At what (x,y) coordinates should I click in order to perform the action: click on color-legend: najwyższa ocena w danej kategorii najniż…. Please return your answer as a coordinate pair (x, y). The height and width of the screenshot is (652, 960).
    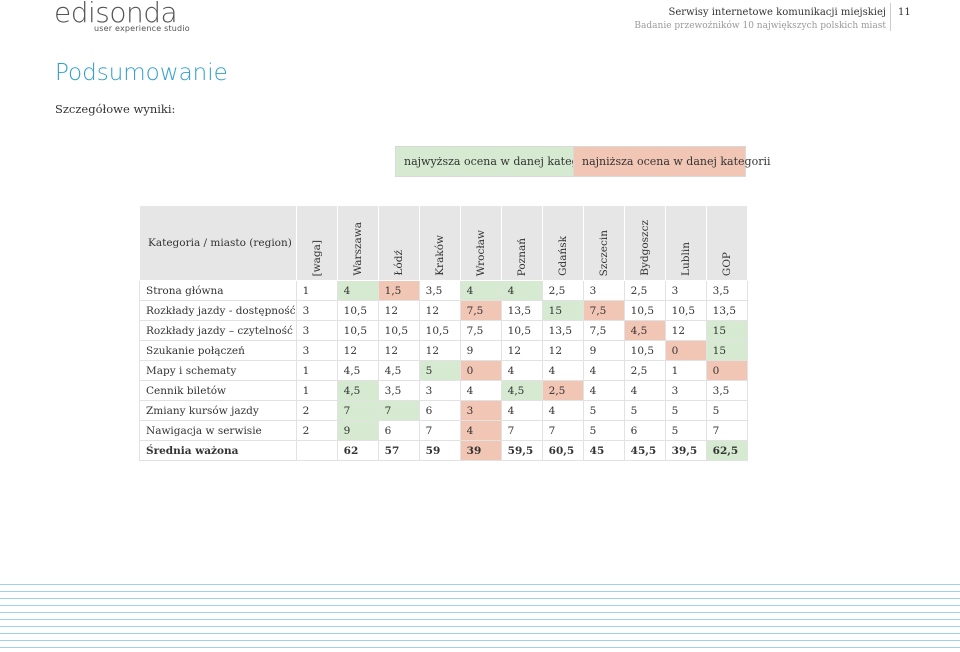
    Looking at the image, I should click on (583, 161).